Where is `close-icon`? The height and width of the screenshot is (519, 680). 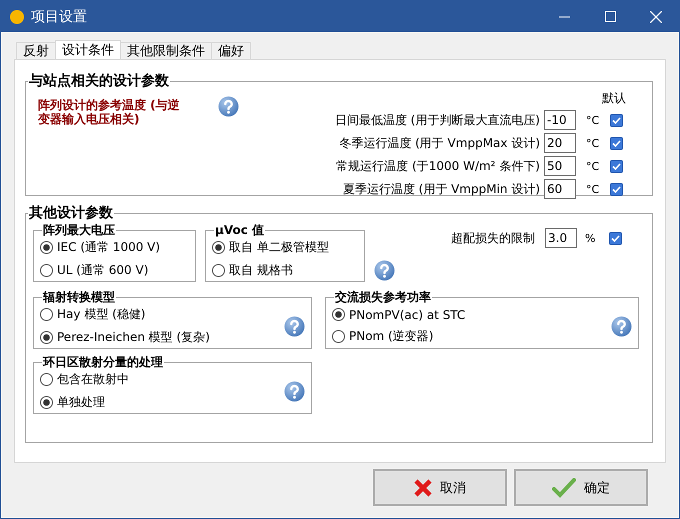 close-icon is located at coordinates (656, 16).